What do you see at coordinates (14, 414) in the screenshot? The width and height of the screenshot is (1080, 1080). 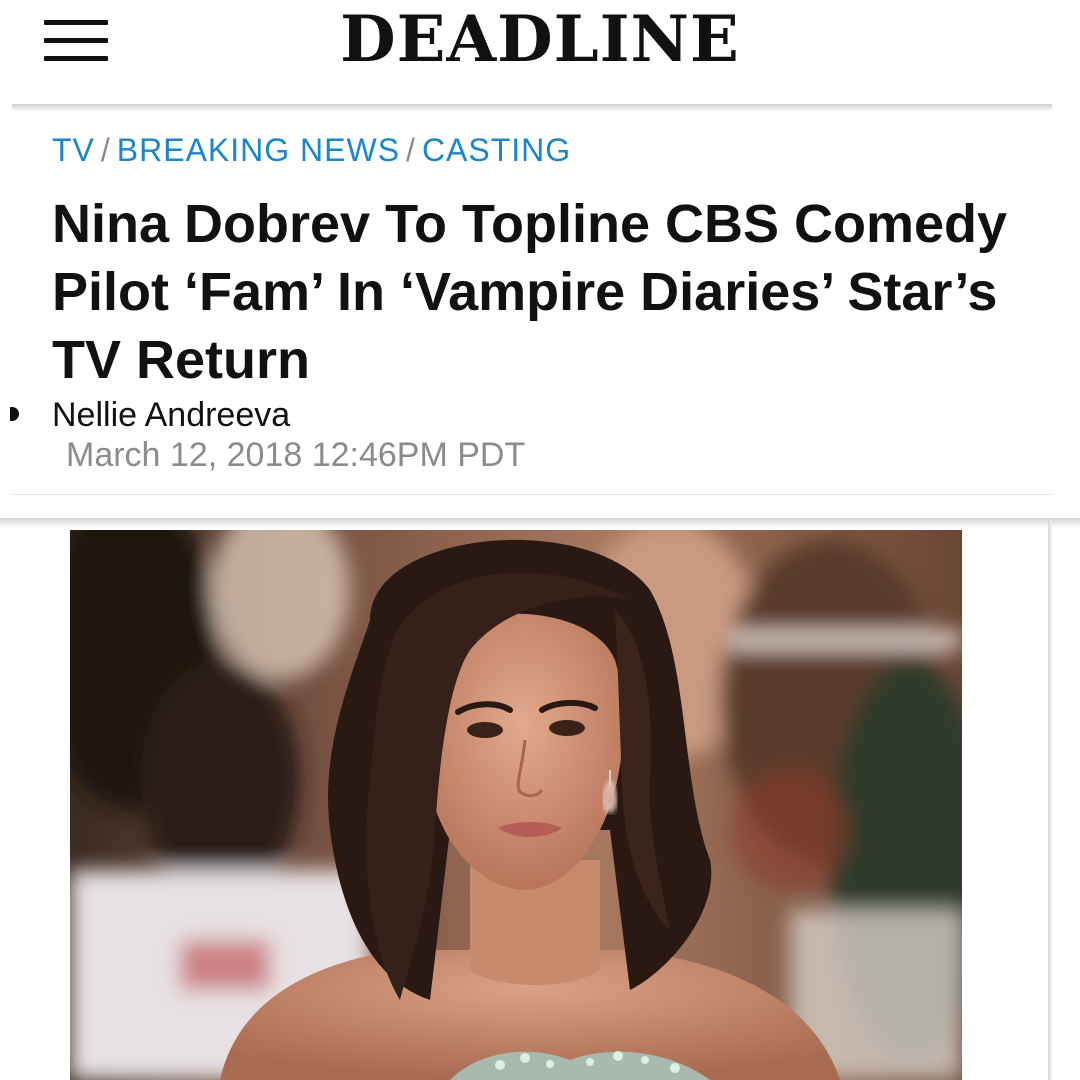 I see `bullet-icon` at bounding box center [14, 414].